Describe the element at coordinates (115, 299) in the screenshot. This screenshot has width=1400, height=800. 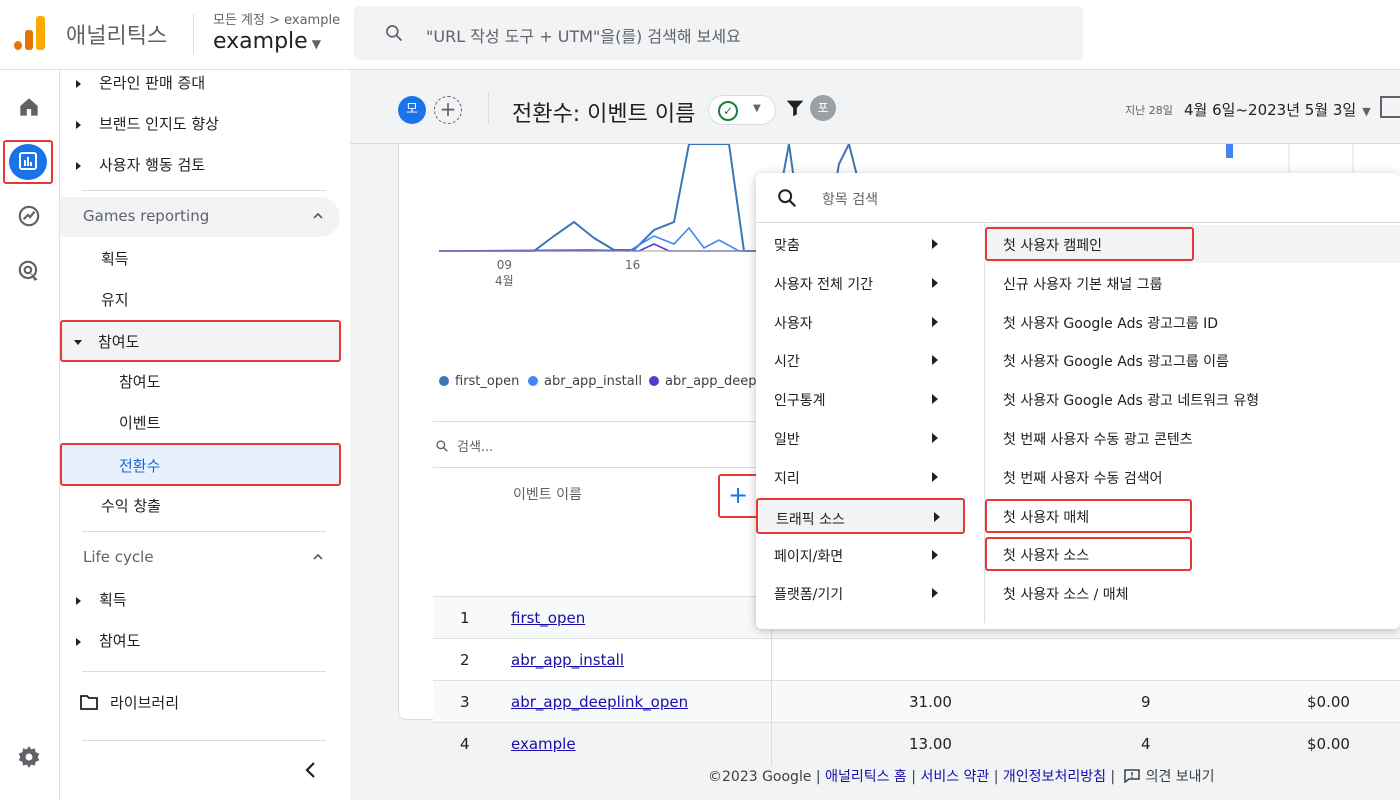
I see `nav-item-retention: 유지` at that location.